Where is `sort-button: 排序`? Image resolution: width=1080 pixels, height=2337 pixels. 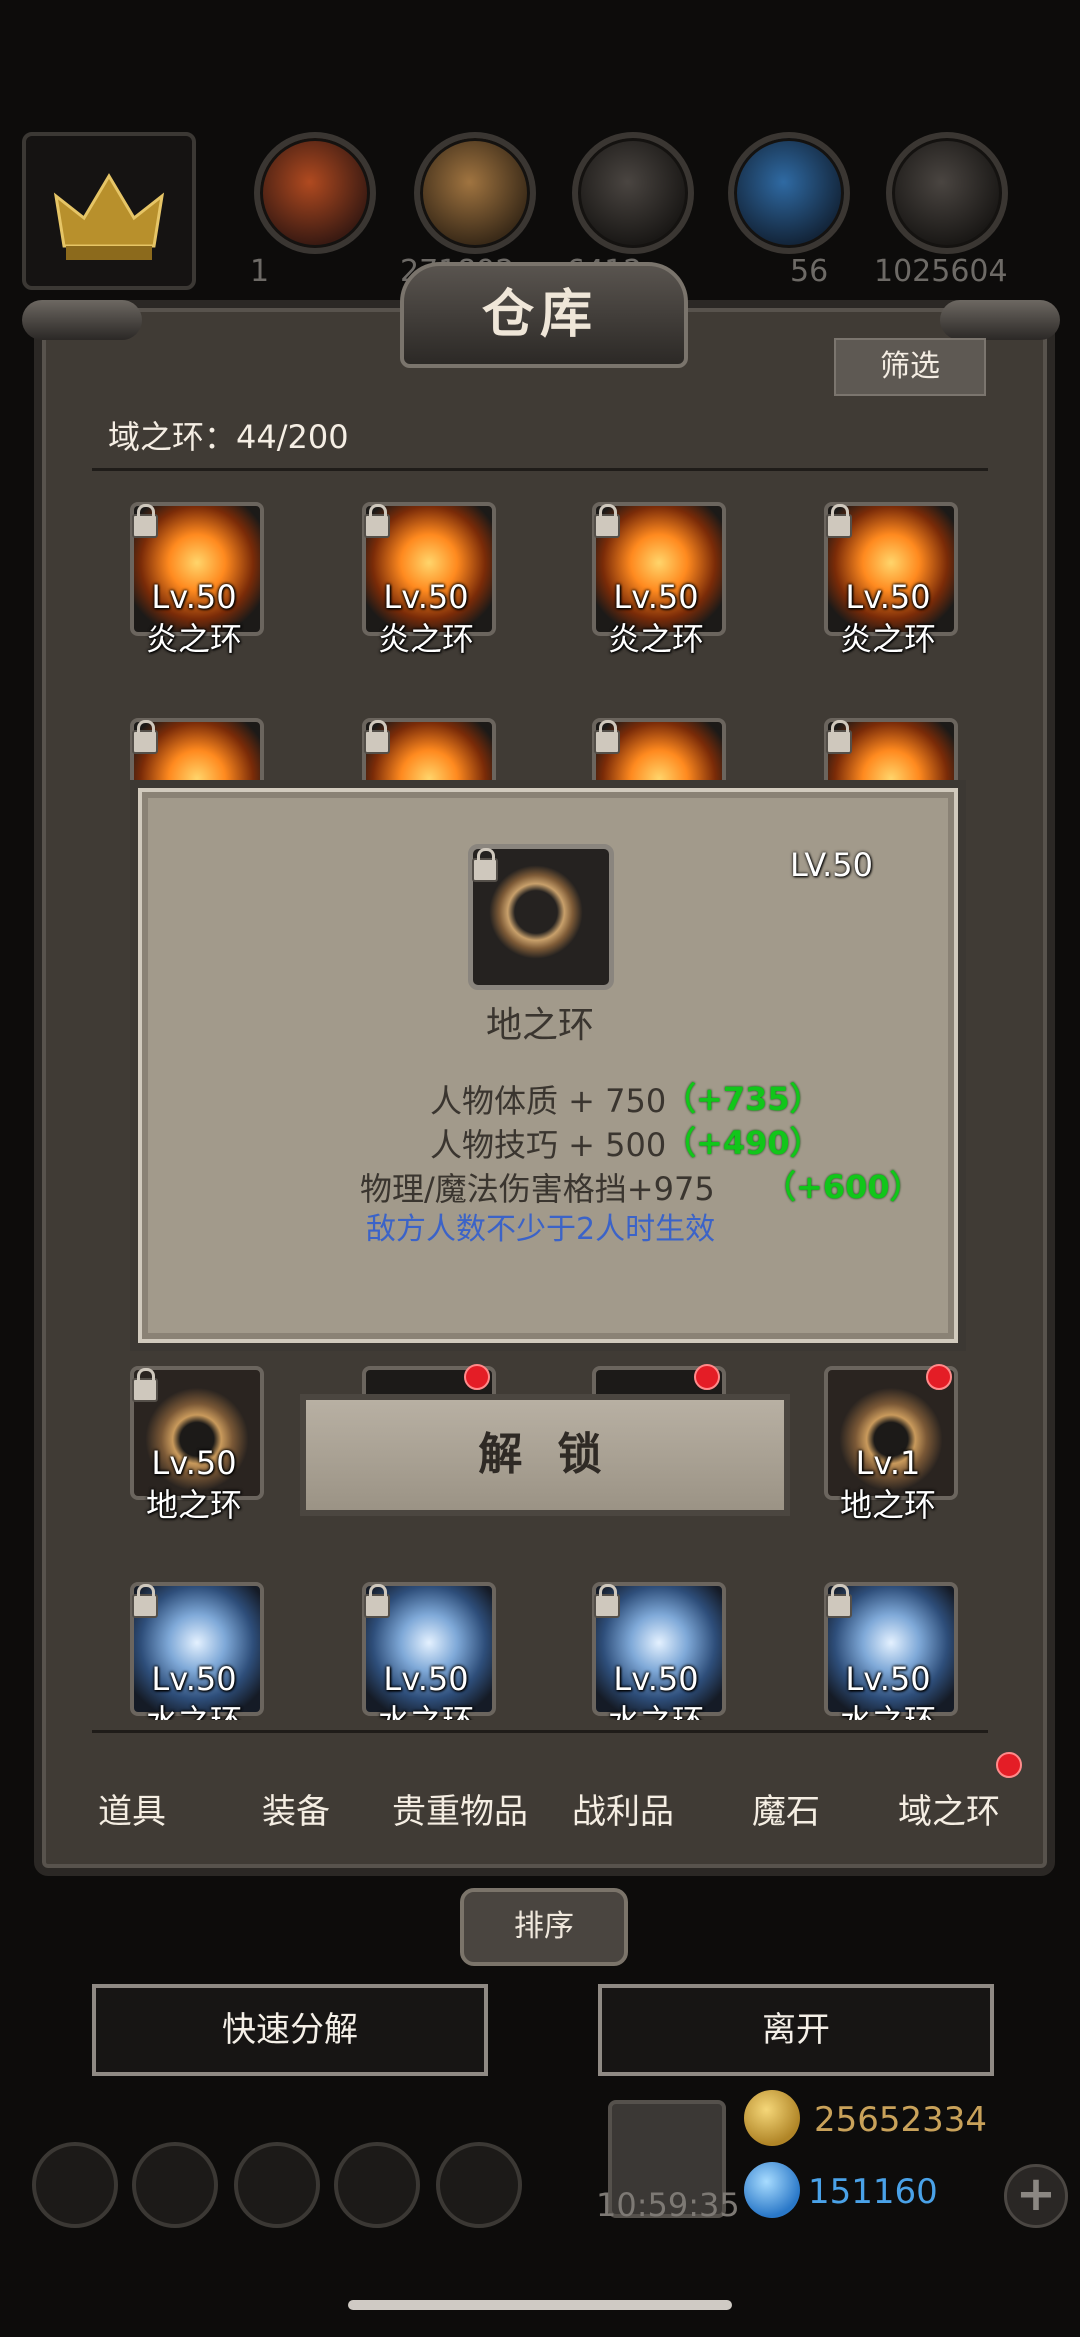
sort-button: 排序 is located at coordinates (544, 1927).